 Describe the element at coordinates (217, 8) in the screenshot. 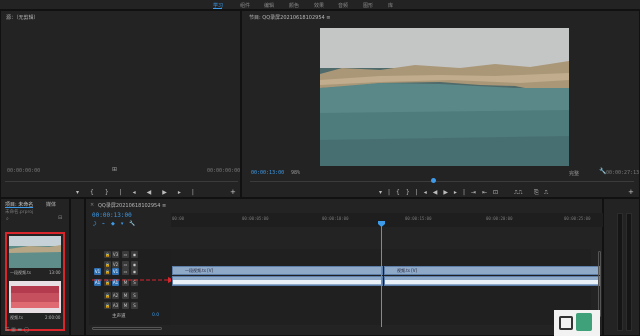

I see `active-tab-underline` at that location.